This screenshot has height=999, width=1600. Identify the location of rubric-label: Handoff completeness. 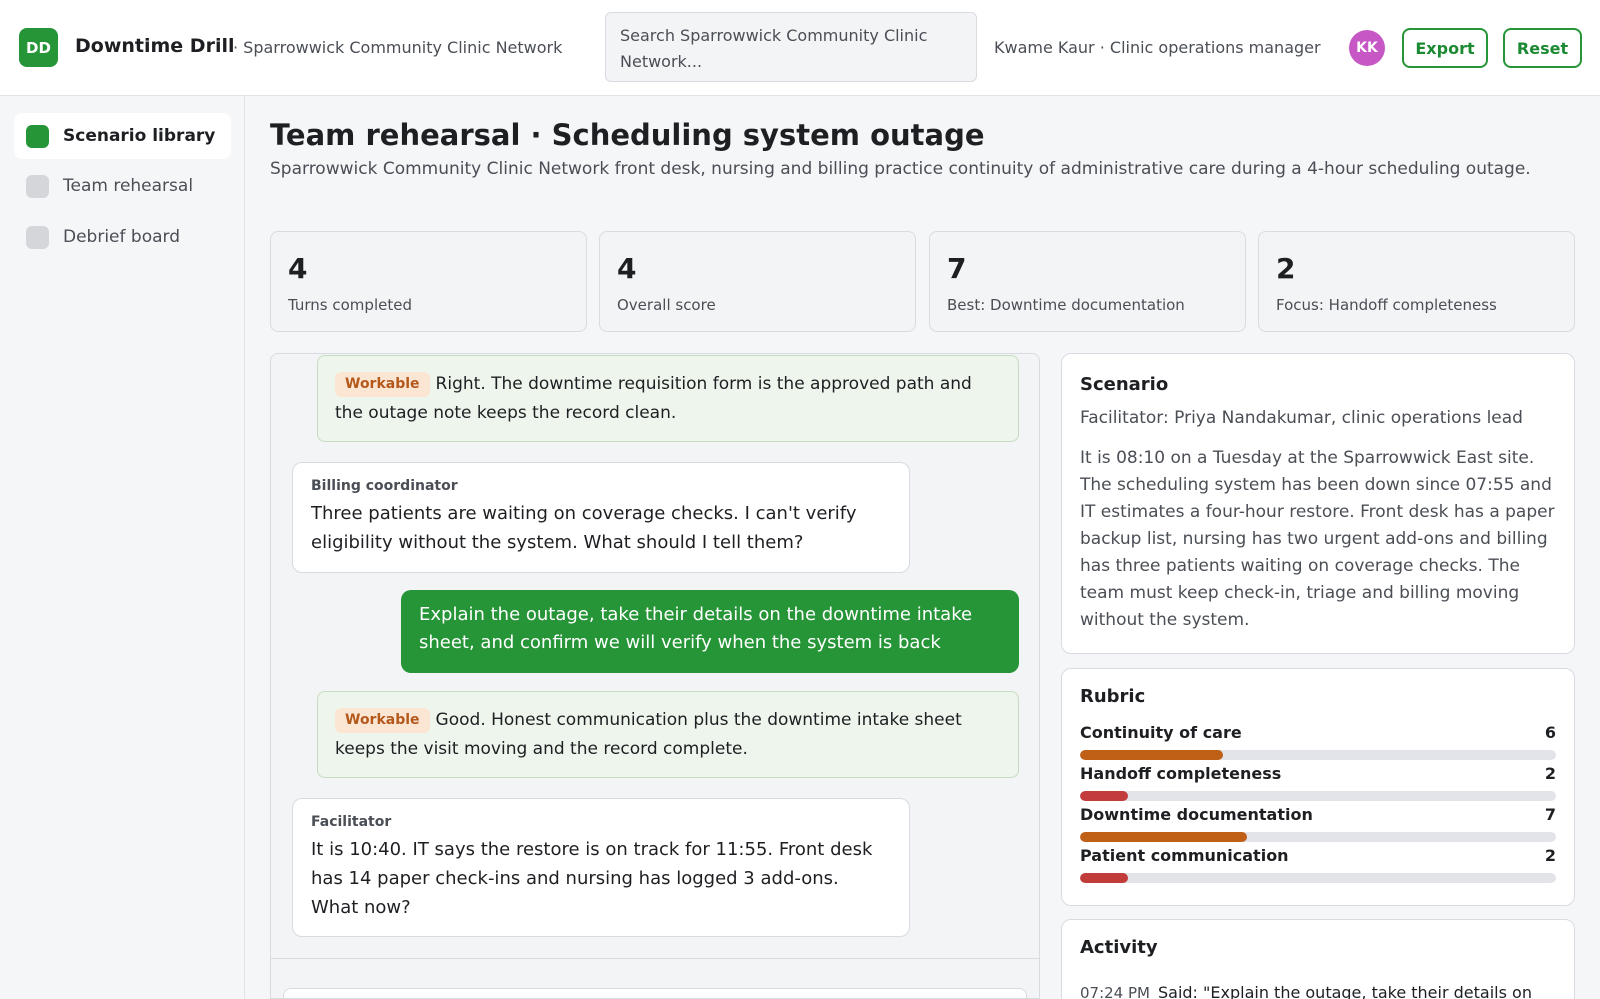
(1181, 773).